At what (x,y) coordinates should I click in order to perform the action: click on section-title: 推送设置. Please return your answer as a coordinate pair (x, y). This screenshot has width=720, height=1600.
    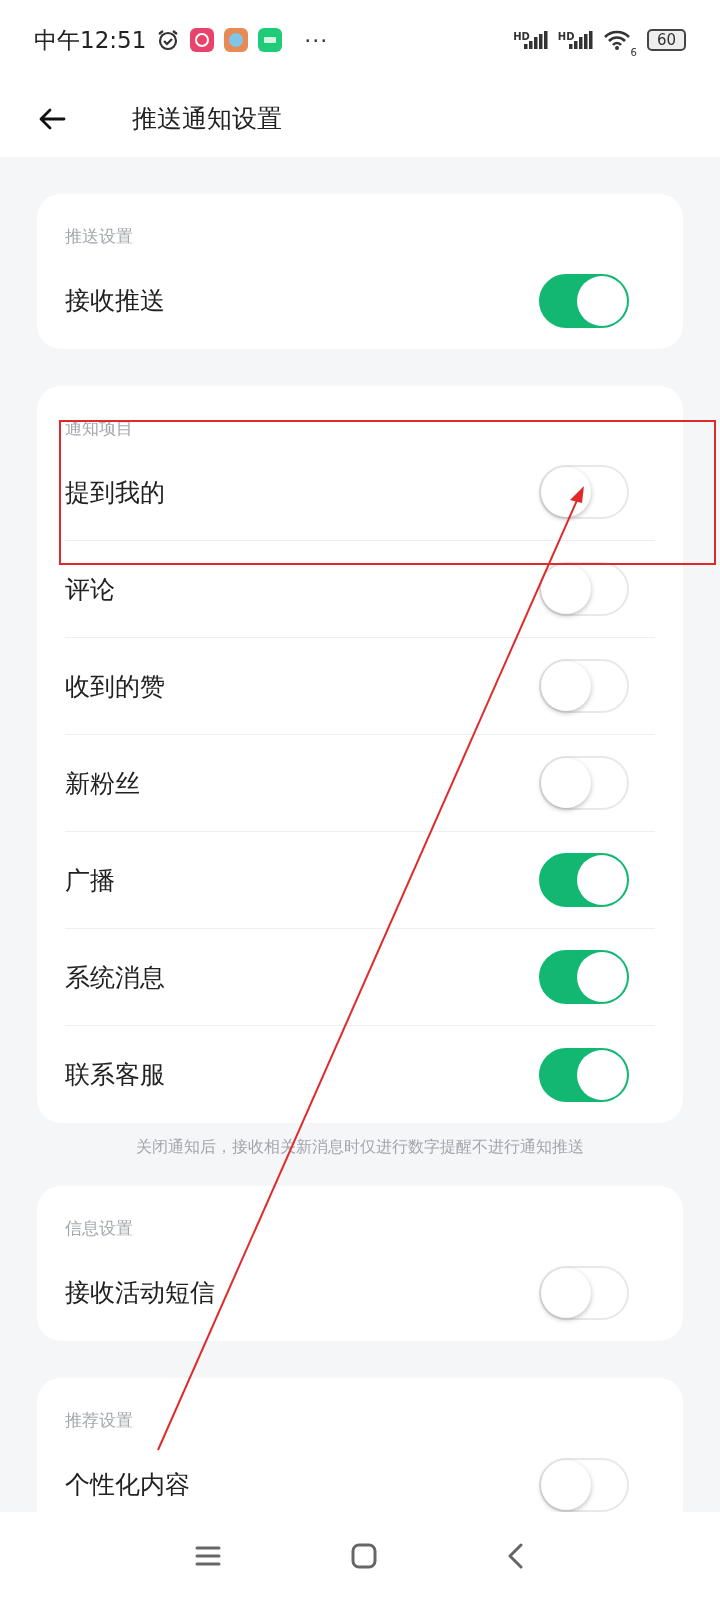
    Looking at the image, I should click on (99, 236).